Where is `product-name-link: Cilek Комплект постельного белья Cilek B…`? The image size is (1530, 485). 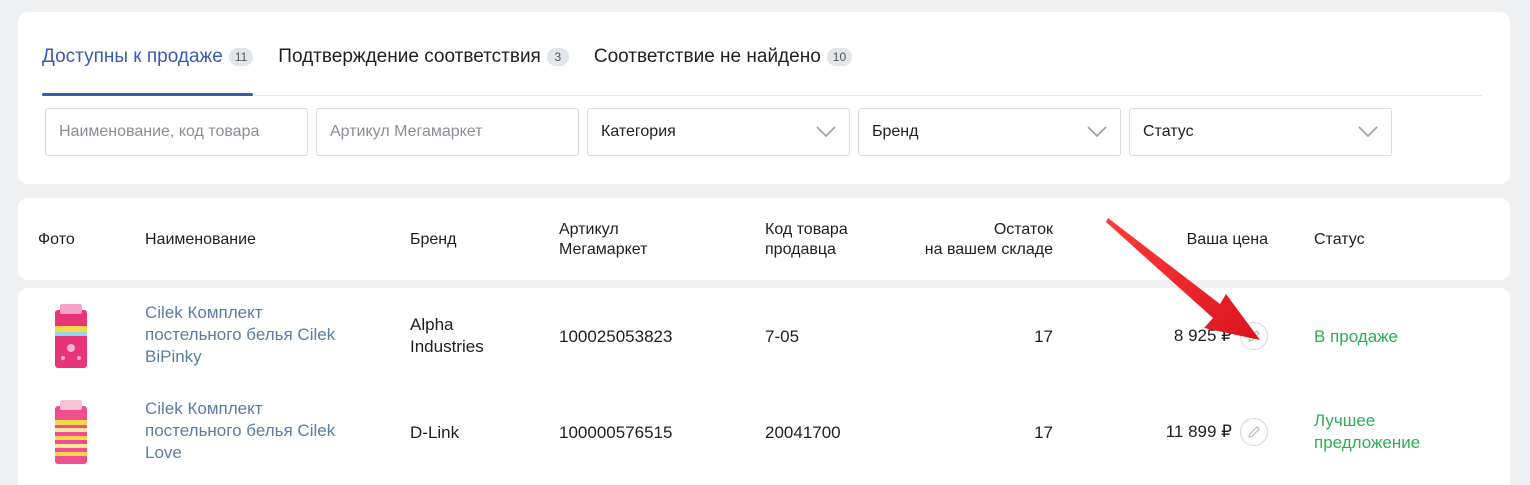 product-name-link: Cilek Комплект постельного белья Cilek B… is located at coordinates (240, 335).